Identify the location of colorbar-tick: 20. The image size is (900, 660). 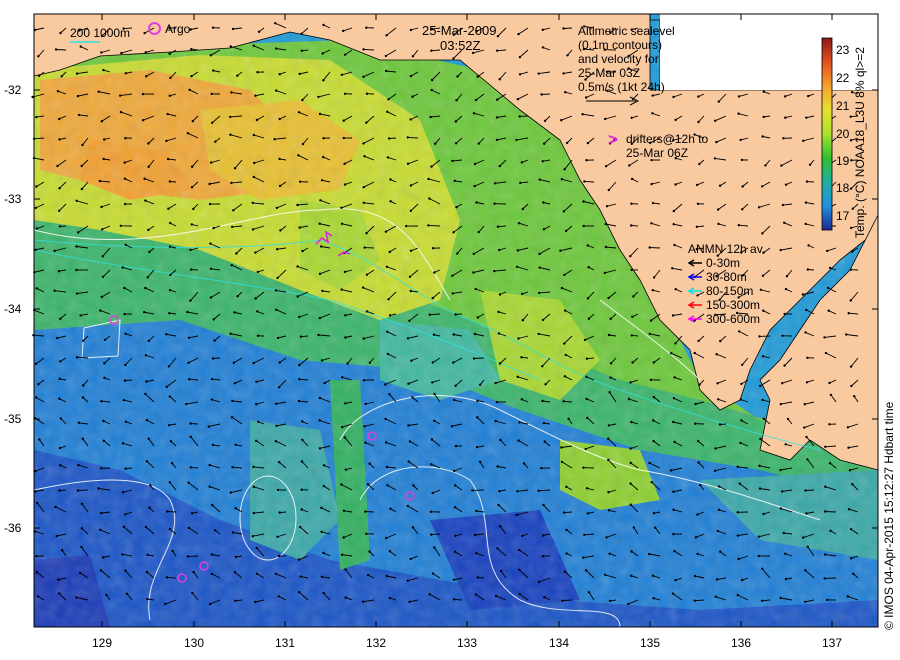
(843, 134).